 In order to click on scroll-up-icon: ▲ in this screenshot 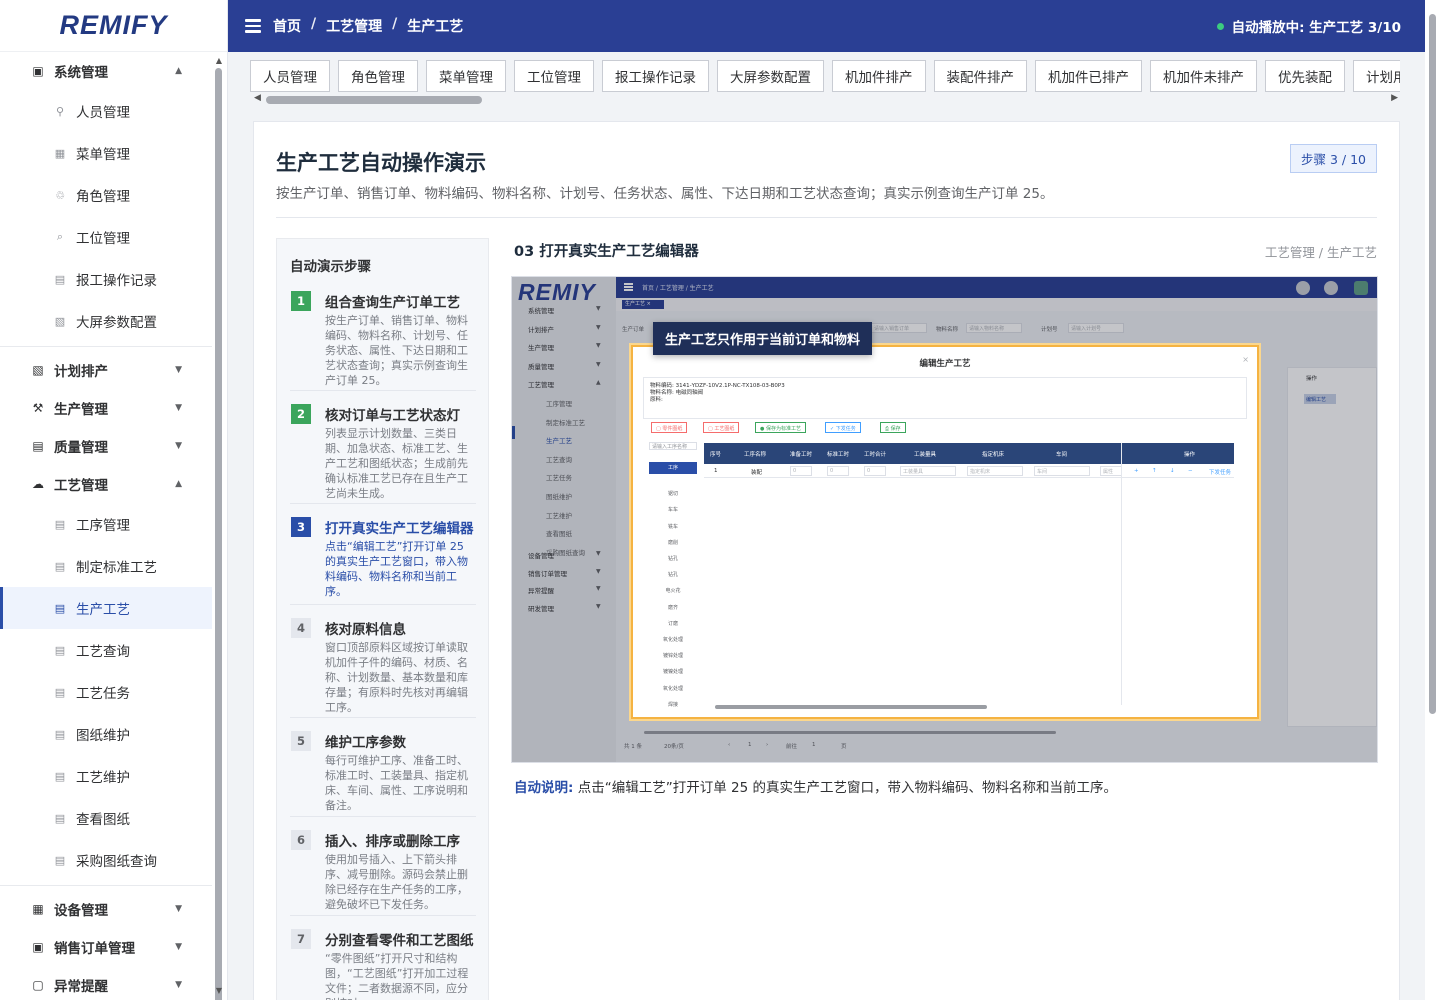, I will do `click(219, 60)`.